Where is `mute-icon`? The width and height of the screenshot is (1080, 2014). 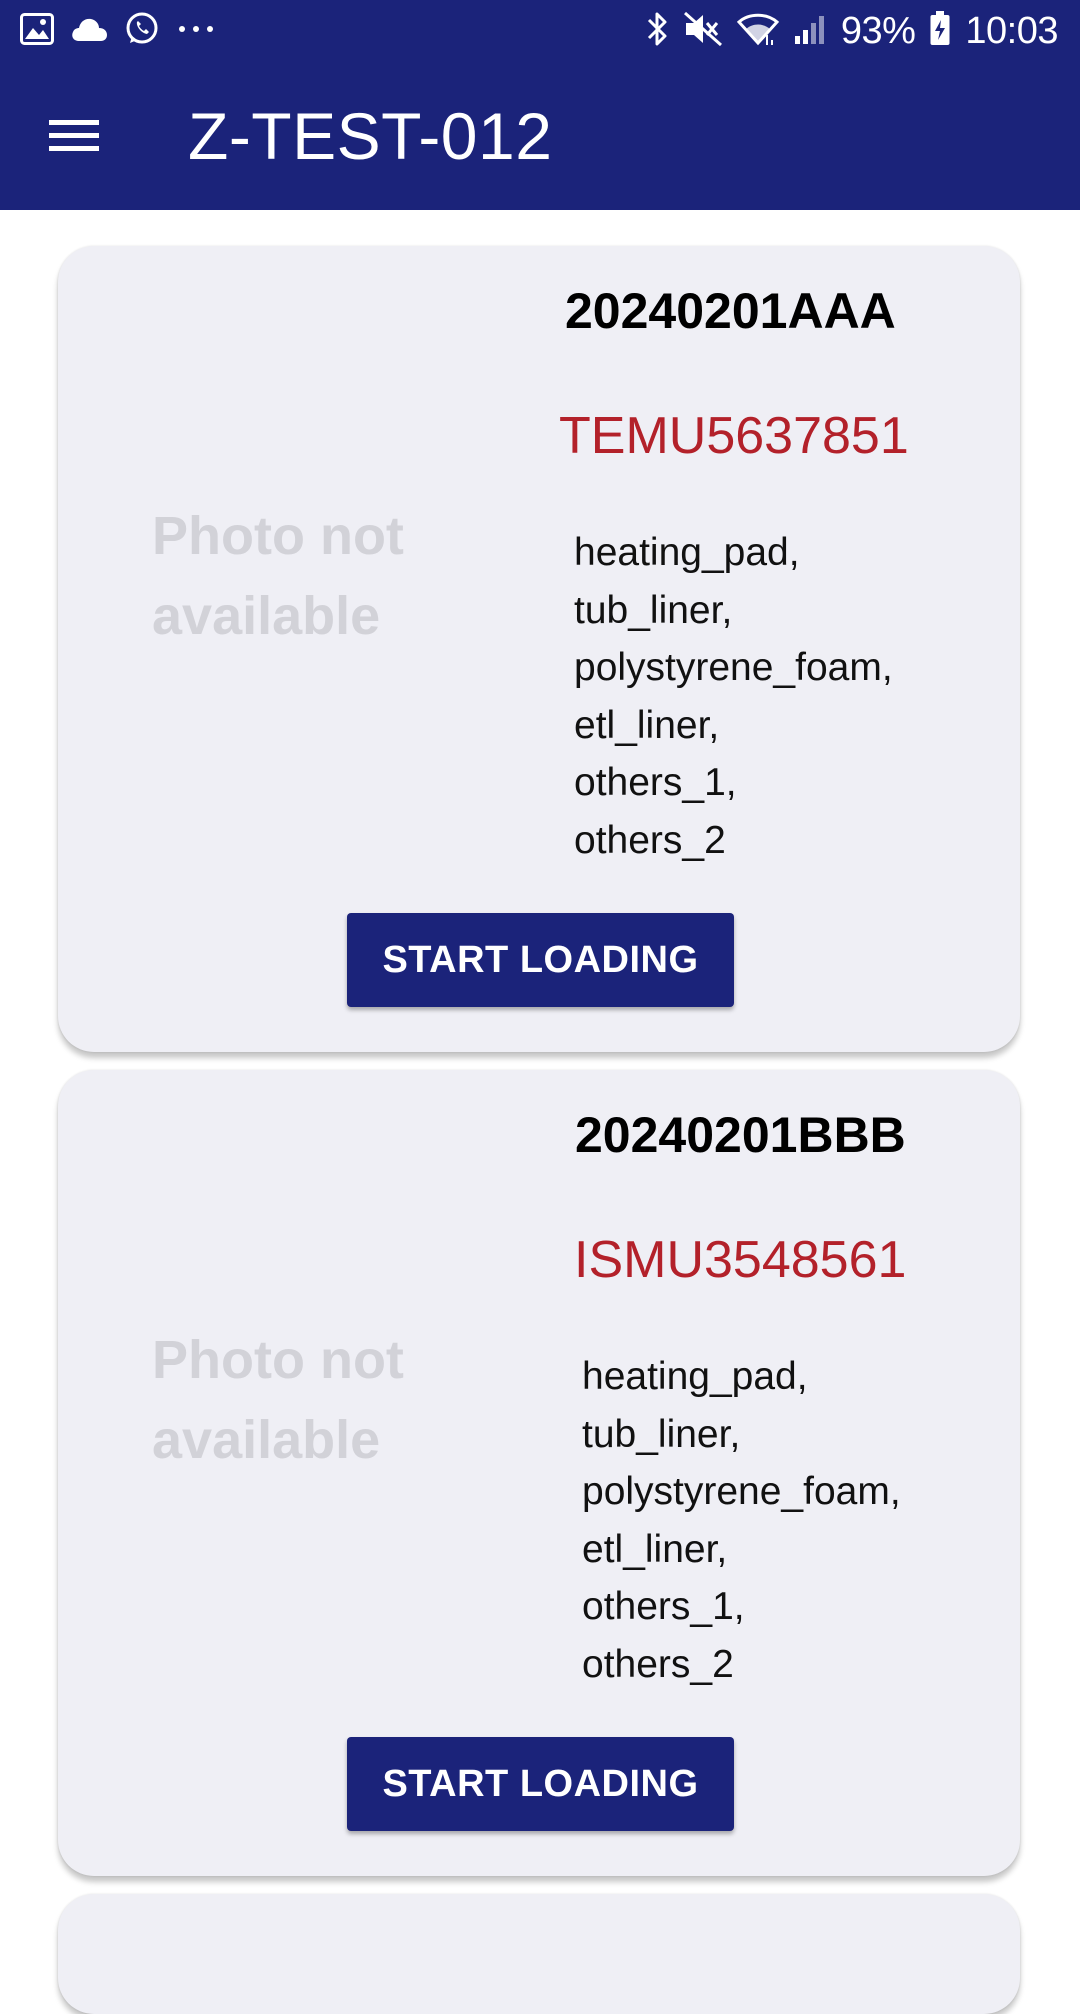
mute-icon is located at coordinates (703, 31).